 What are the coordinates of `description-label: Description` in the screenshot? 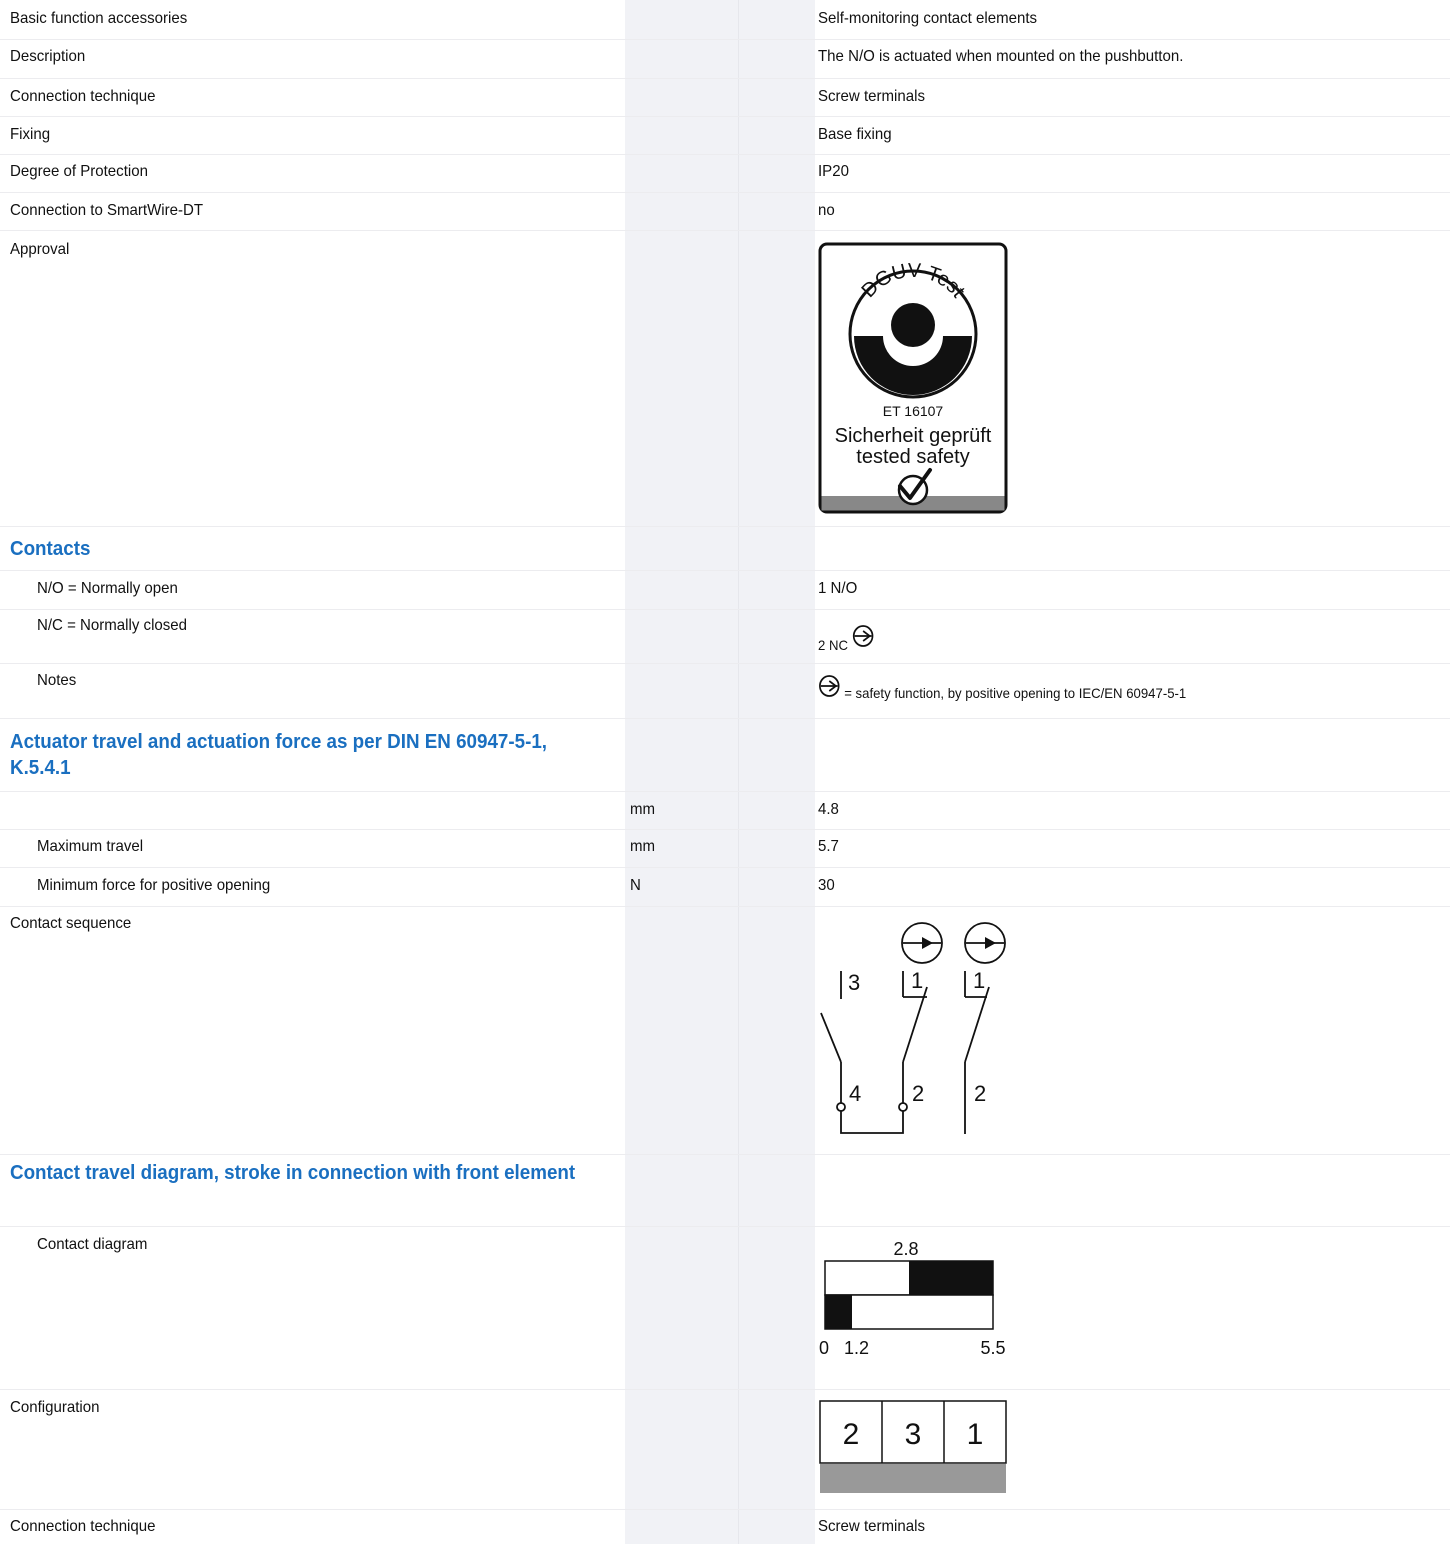 It's located at (48, 56).